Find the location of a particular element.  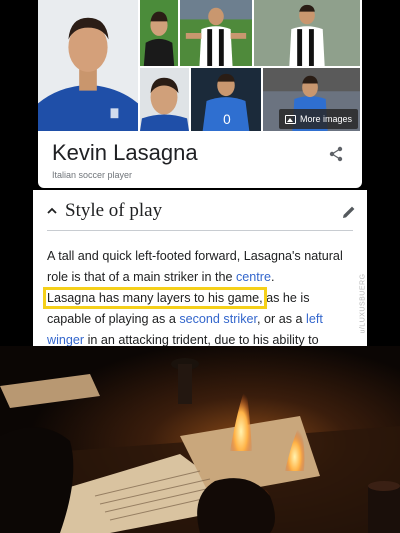

link-second-striker: second striker is located at coordinates (218, 319).